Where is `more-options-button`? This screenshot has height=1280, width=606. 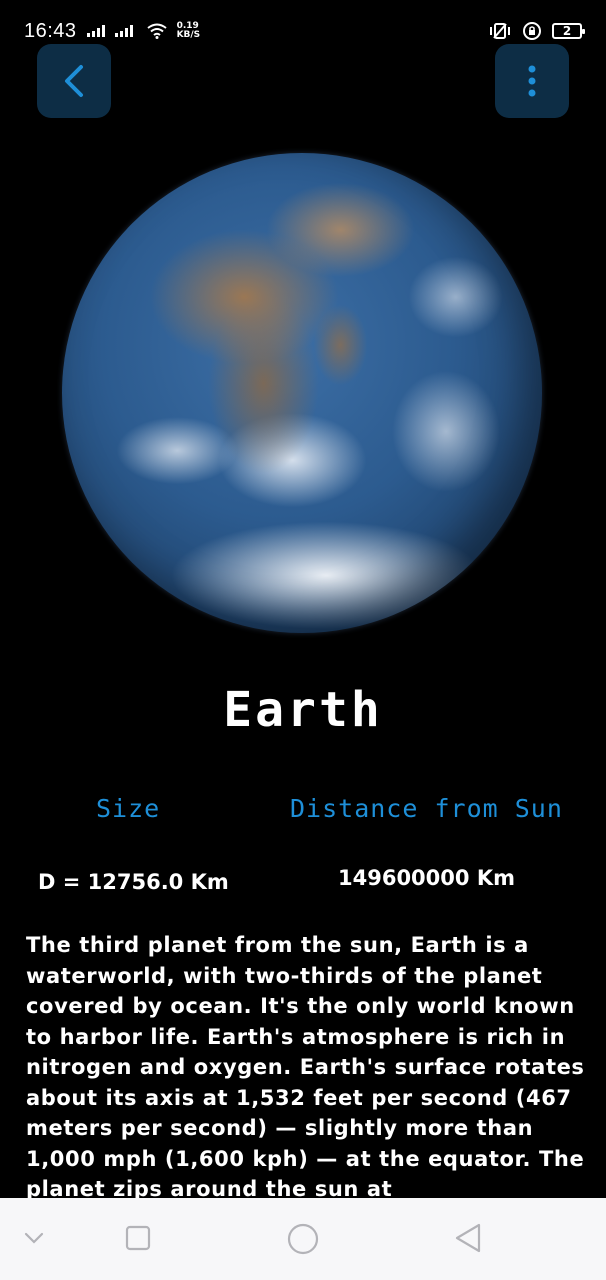
more-options-button is located at coordinates (532, 81).